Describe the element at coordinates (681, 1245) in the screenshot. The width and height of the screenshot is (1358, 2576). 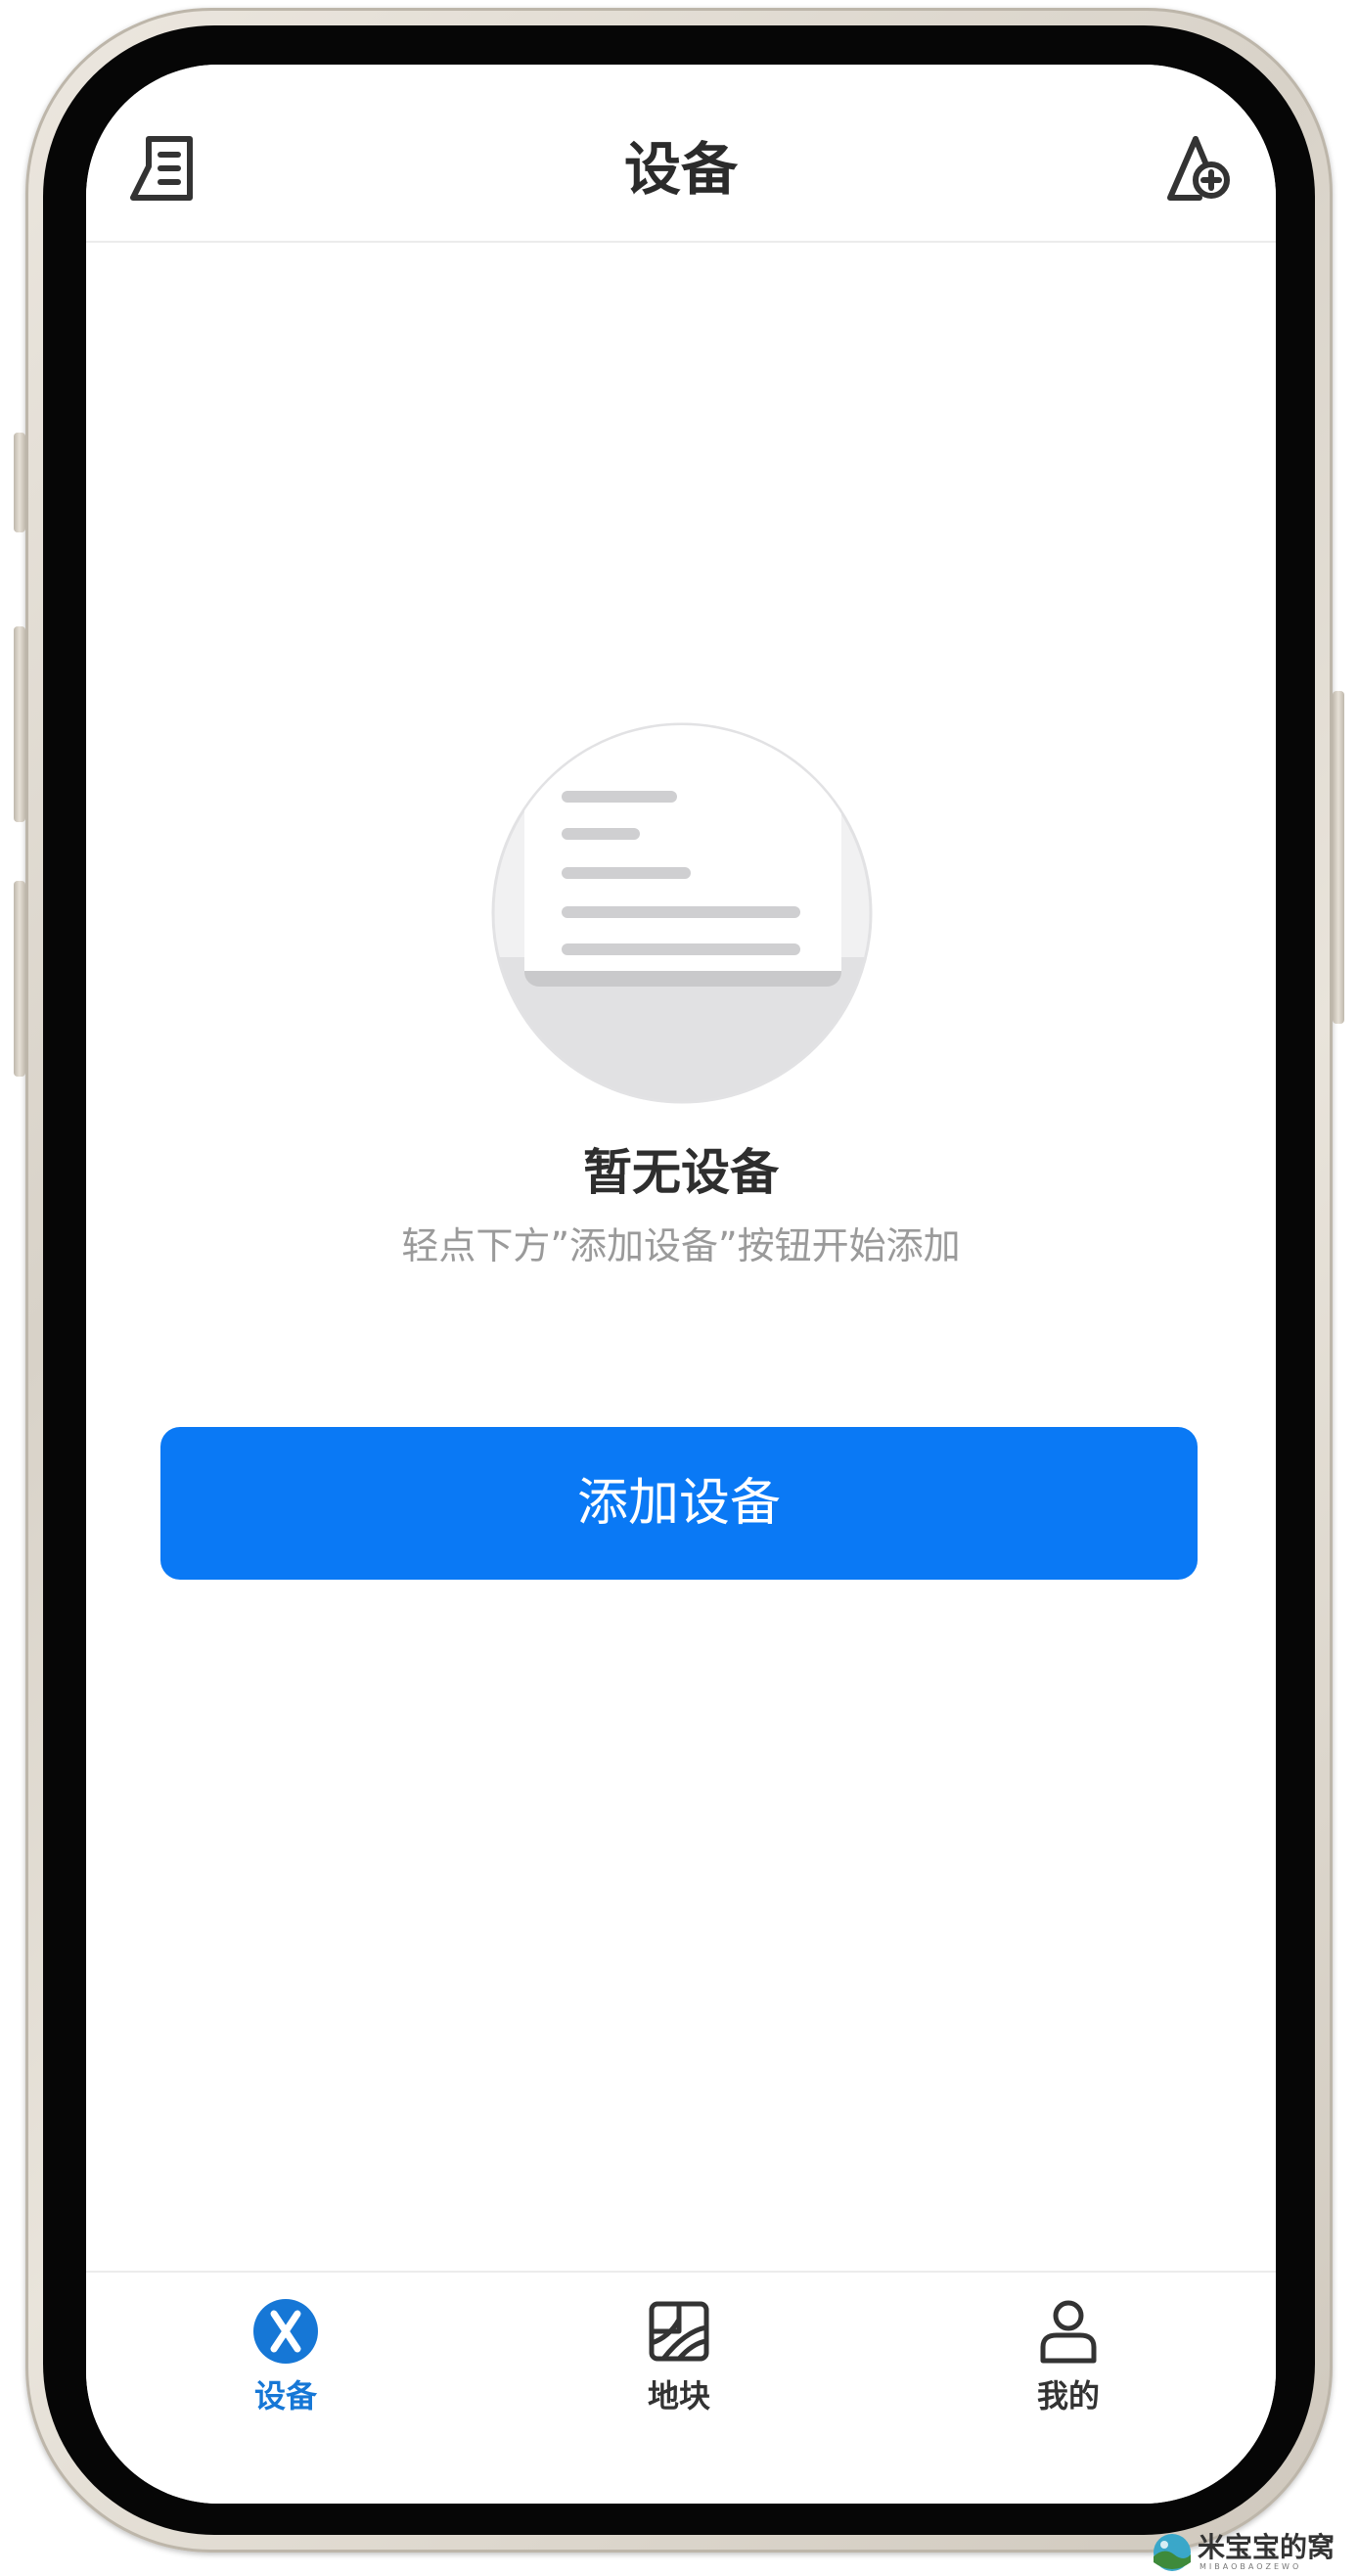
I see `empty-state-subtitle: 轻点下方”添加设备”按钮开始添加` at that location.